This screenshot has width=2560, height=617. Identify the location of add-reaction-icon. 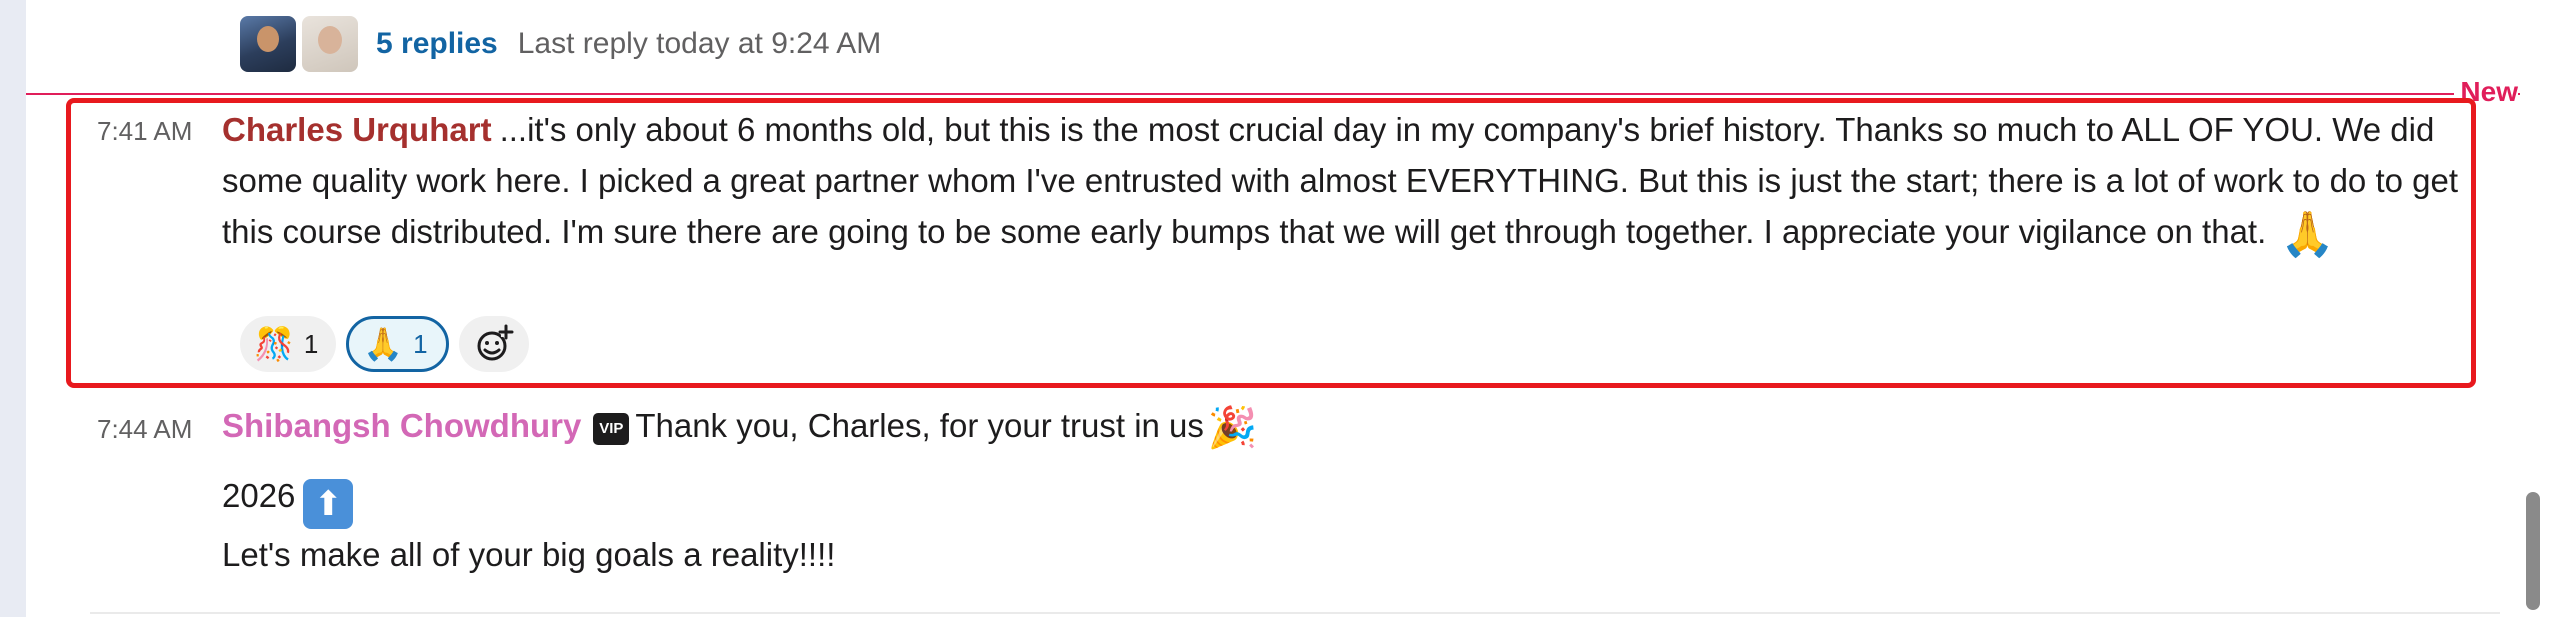
(495, 342).